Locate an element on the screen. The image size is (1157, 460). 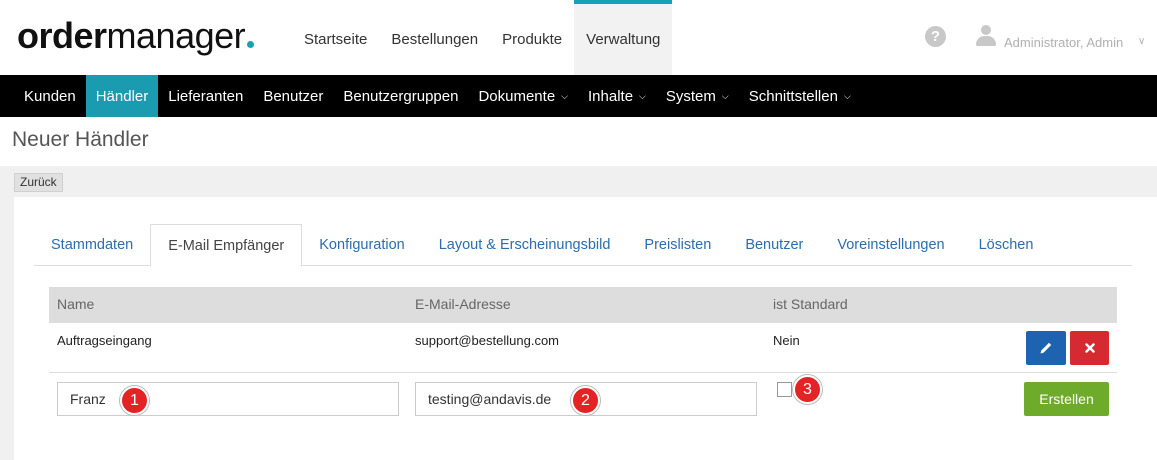
column-header-name: Name is located at coordinates (76, 304).